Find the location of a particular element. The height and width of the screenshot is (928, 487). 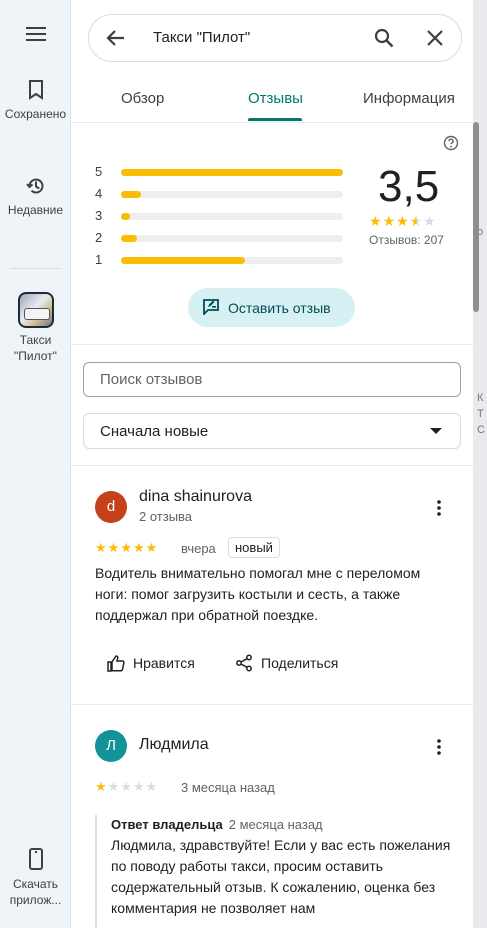

review-author: Людмила is located at coordinates (174, 745).